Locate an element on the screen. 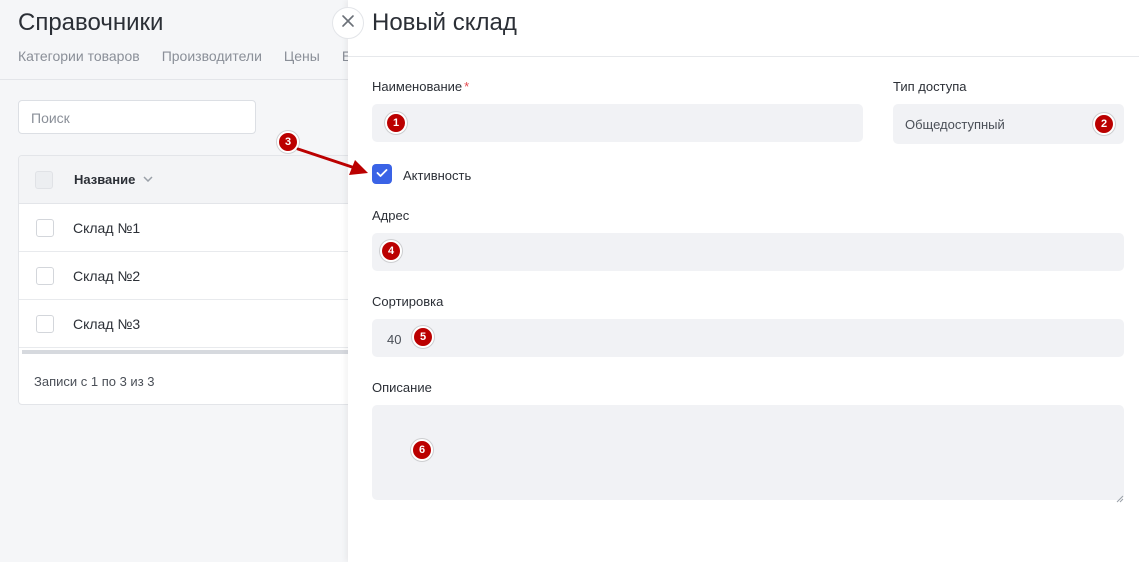  annotation-arrow is located at coordinates (332, 161).